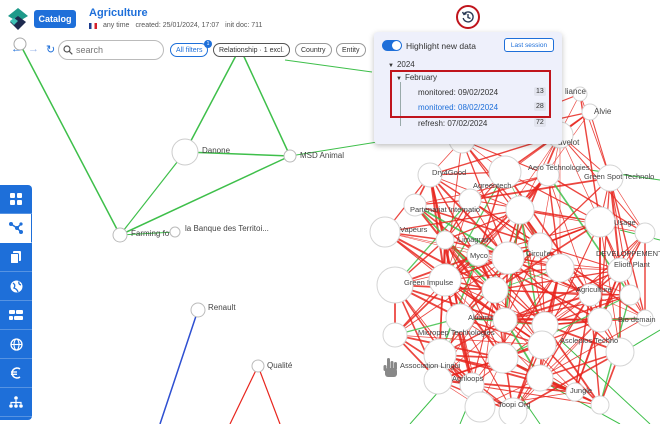 This screenshot has height=424, width=660. I want to click on world-grid-icon, so click(16, 344).